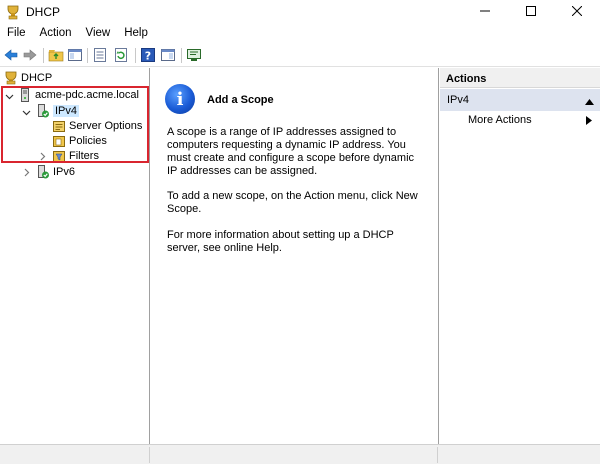  What do you see at coordinates (37, 78) in the screenshot?
I see `tree-label: DHCP` at bounding box center [37, 78].